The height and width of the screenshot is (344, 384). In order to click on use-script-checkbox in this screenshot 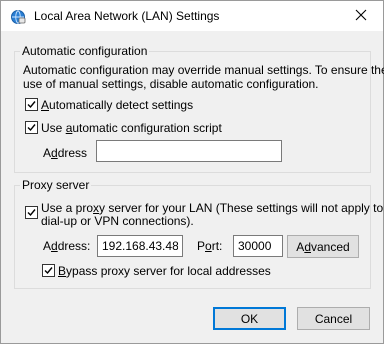, I will do `click(31, 127)`.